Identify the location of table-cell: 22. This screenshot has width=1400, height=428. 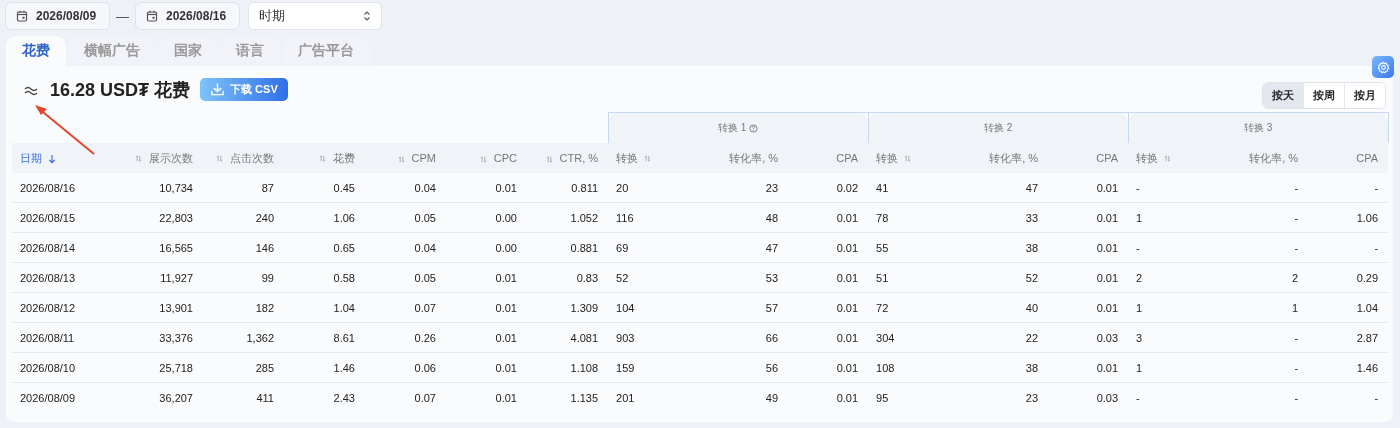
(995, 337).